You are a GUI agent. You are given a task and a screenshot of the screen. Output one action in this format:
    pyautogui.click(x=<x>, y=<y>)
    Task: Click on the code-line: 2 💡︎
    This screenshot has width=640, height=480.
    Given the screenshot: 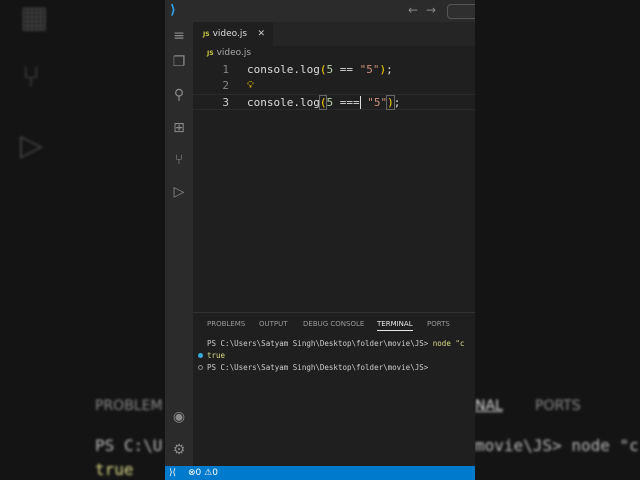 What is the action you would take?
    pyautogui.click(x=334, y=86)
    